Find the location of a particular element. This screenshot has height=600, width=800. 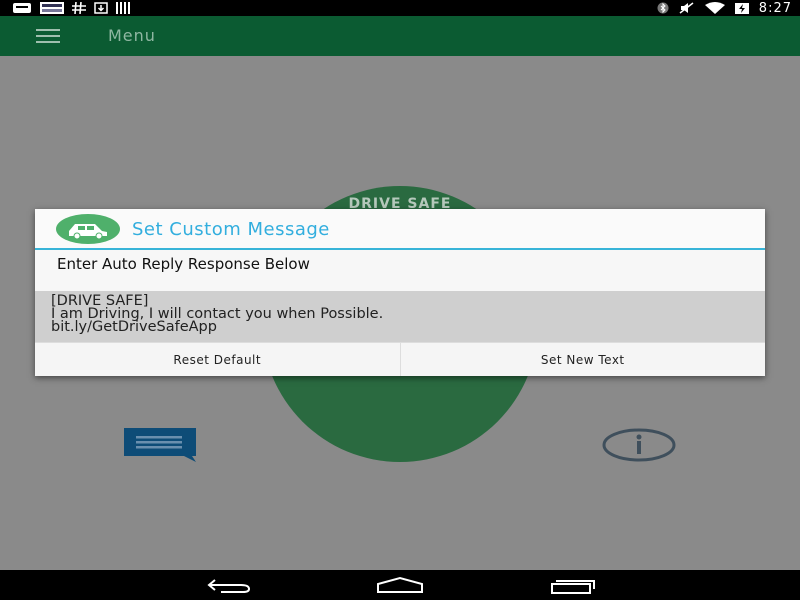

status-bar: 8:27 is located at coordinates (400, 8).